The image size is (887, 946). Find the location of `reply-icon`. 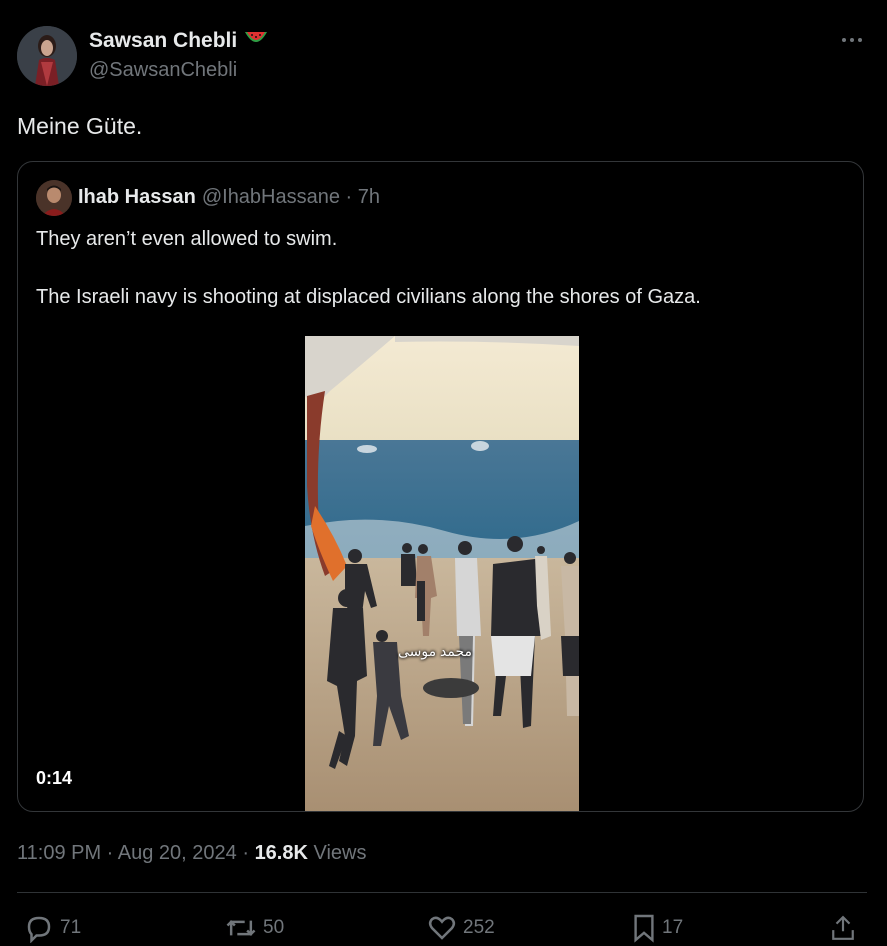

reply-icon is located at coordinates (39, 928).